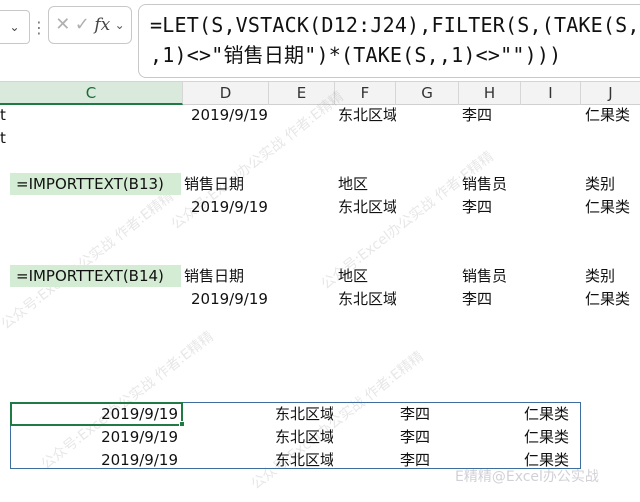 This screenshot has width=640, height=502. What do you see at coordinates (88, 260) in the screenshot?
I see `watermark: 公众号:Excel办公实战 作者:E精精` at bounding box center [88, 260].